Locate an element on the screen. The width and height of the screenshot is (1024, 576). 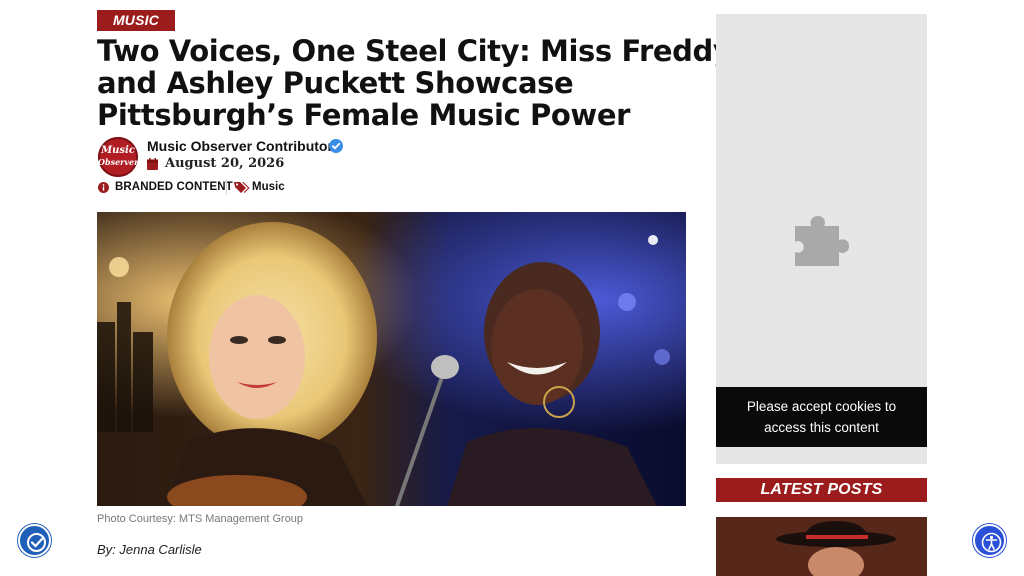
photo-caption: Photo Courtesy: MTS Management Group is located at coordinates (200, 519).